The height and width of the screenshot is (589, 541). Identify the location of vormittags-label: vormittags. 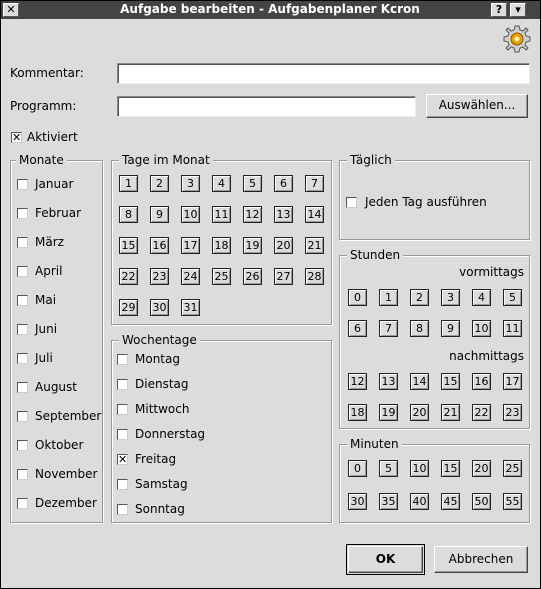
(491, 272).